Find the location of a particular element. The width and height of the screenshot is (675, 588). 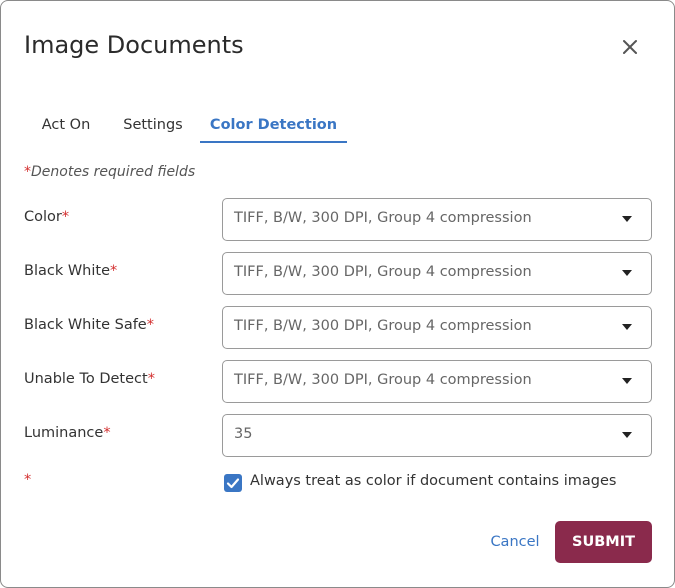

field-label-luminance: Luminance* is located at coordinates (67, 433).